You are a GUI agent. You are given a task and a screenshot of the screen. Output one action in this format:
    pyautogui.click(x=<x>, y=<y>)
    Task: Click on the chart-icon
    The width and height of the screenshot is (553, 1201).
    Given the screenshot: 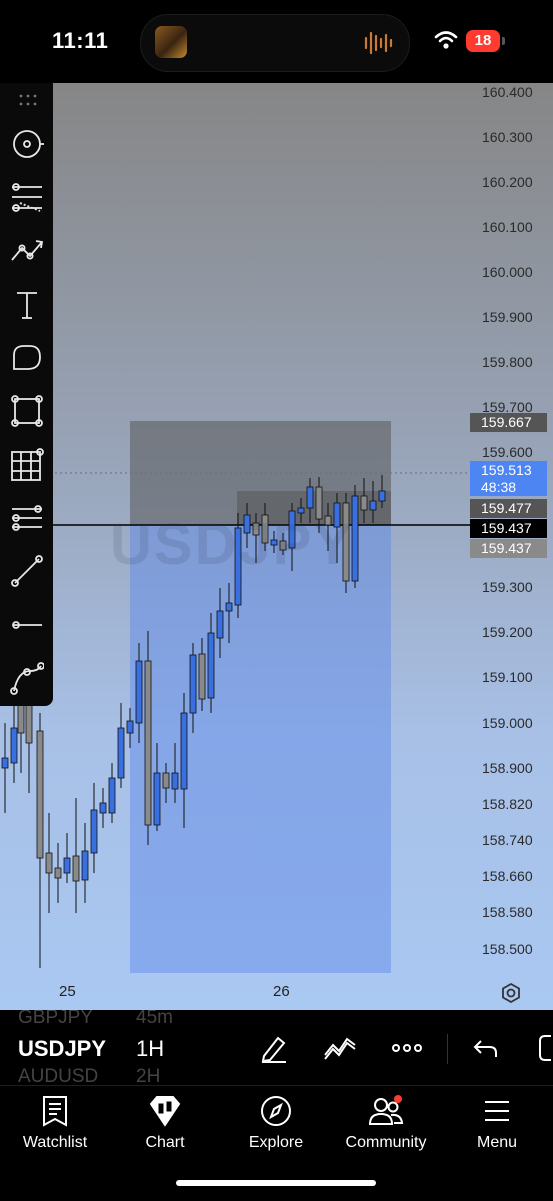 What is the action you would take?
    pyautogui.click(x=165, y=1111)
    